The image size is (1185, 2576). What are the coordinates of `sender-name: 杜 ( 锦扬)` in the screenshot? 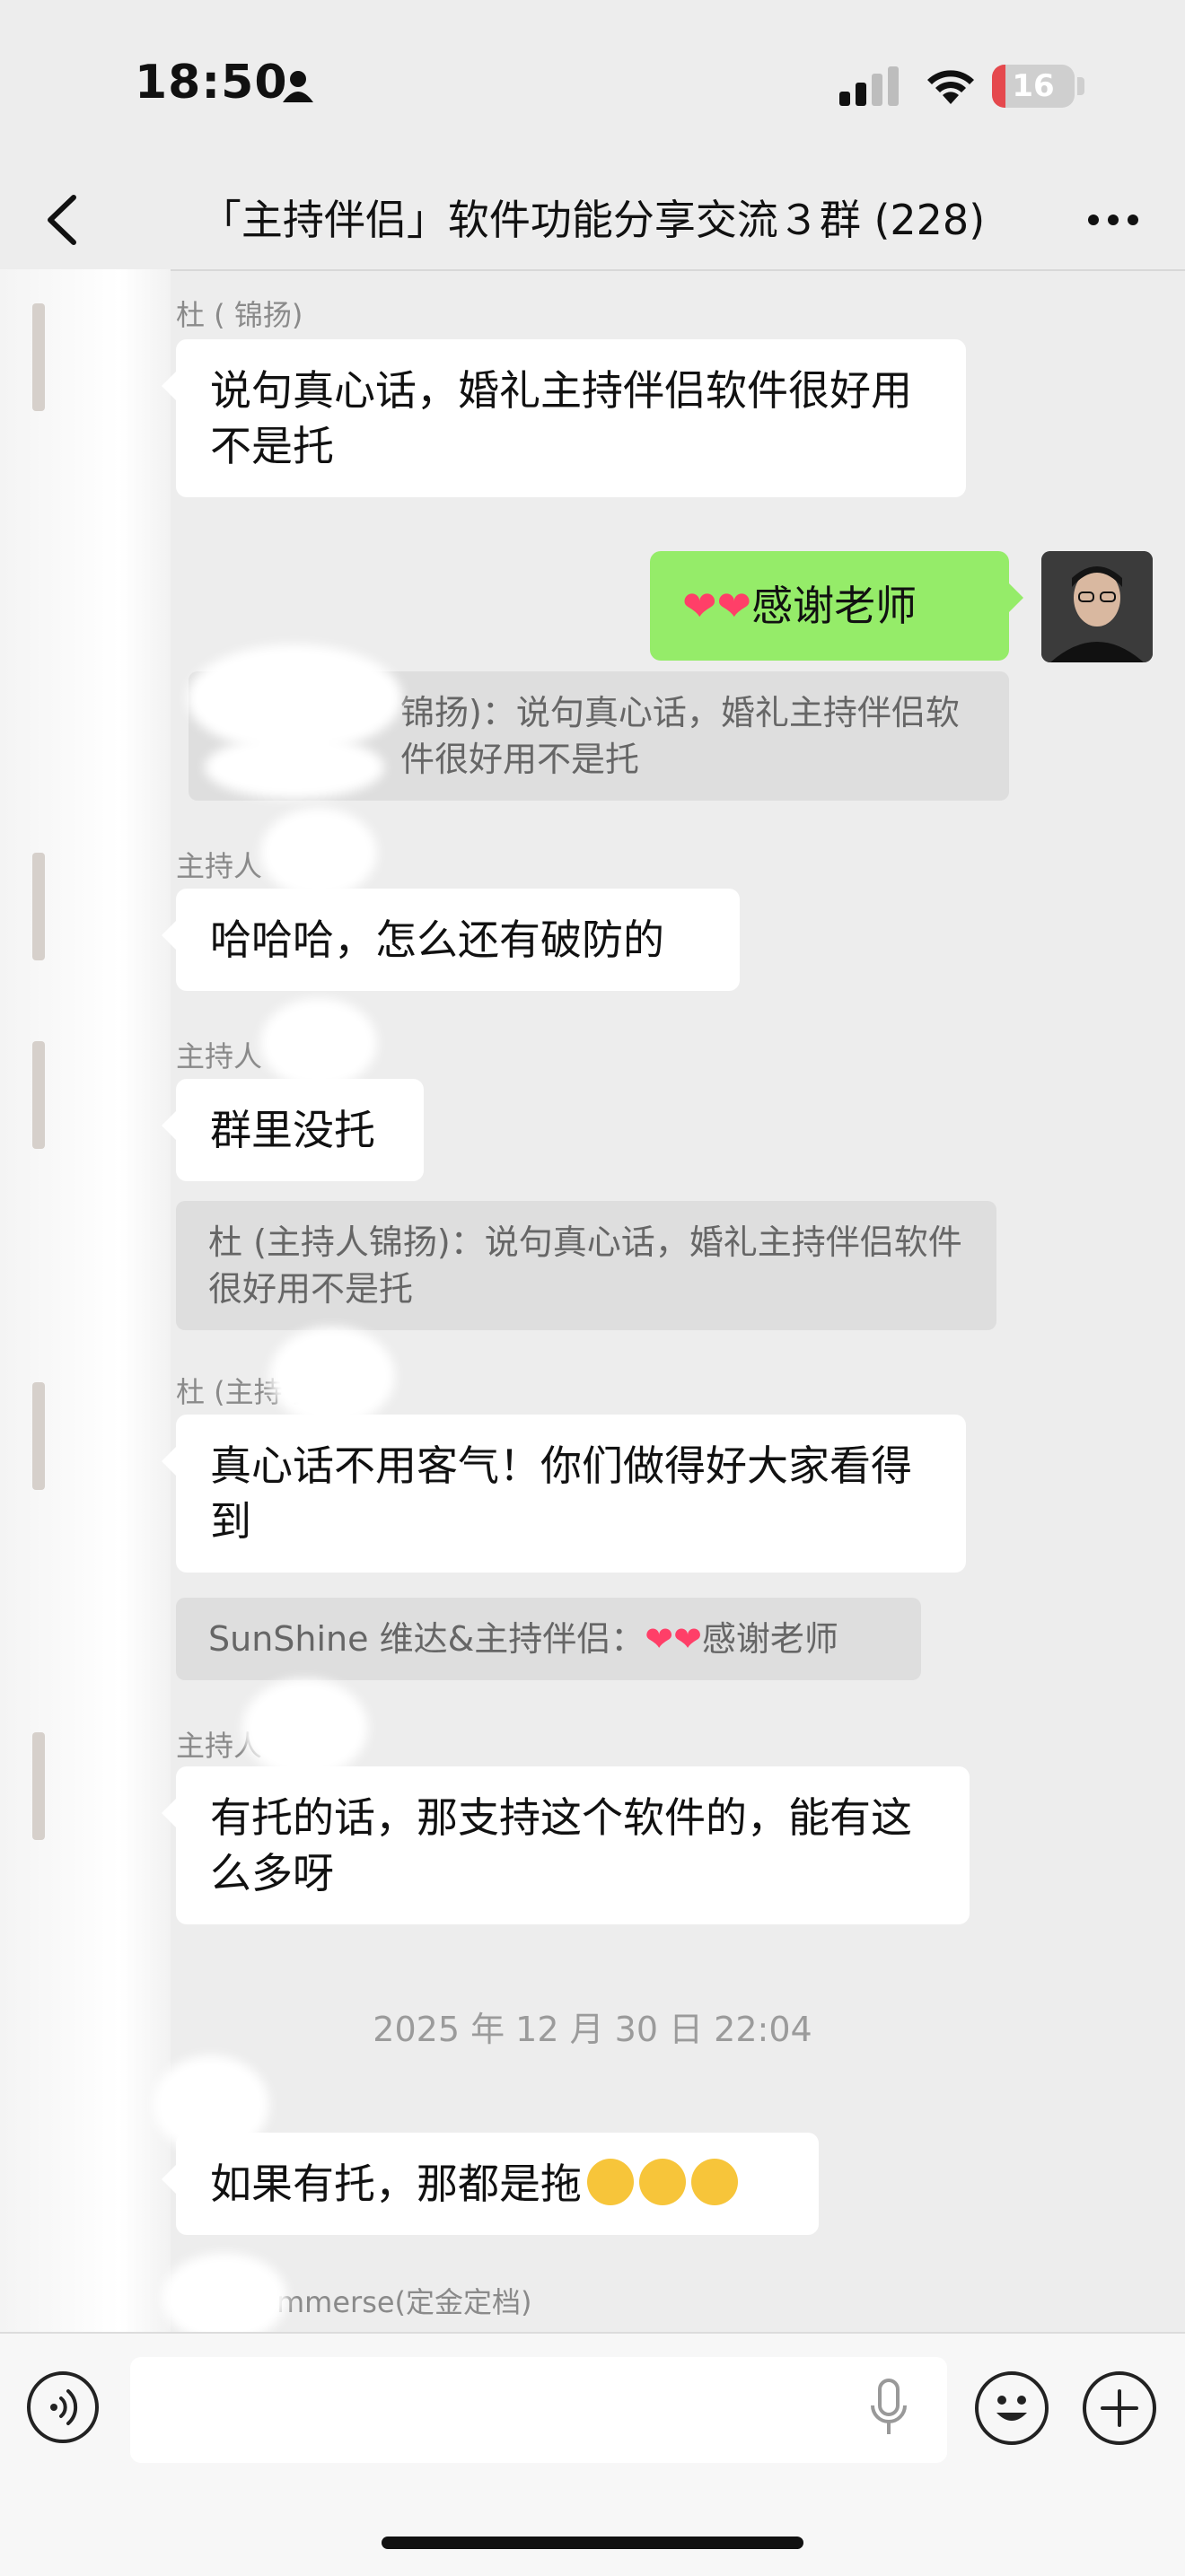 It's located at (239, 315).